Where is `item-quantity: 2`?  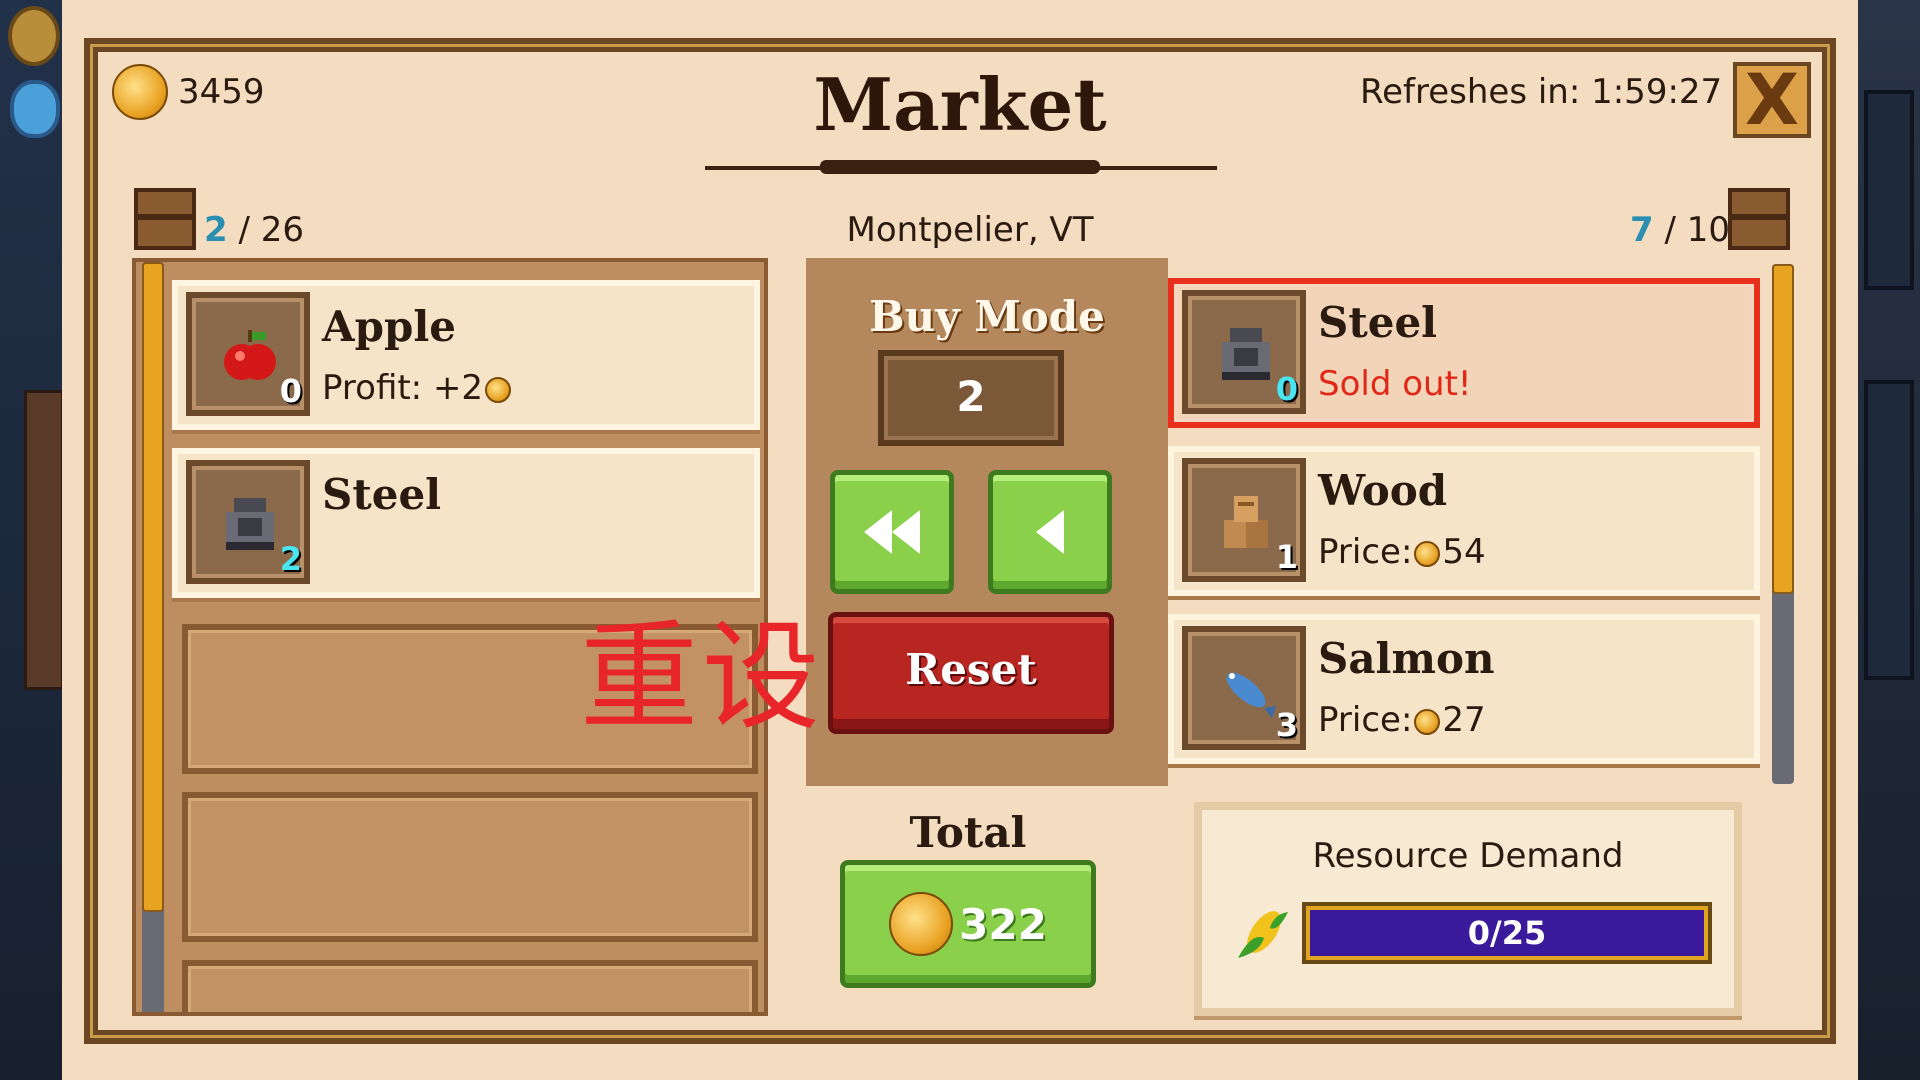
item-quantity: 2 is located at coordinates (290, 559).